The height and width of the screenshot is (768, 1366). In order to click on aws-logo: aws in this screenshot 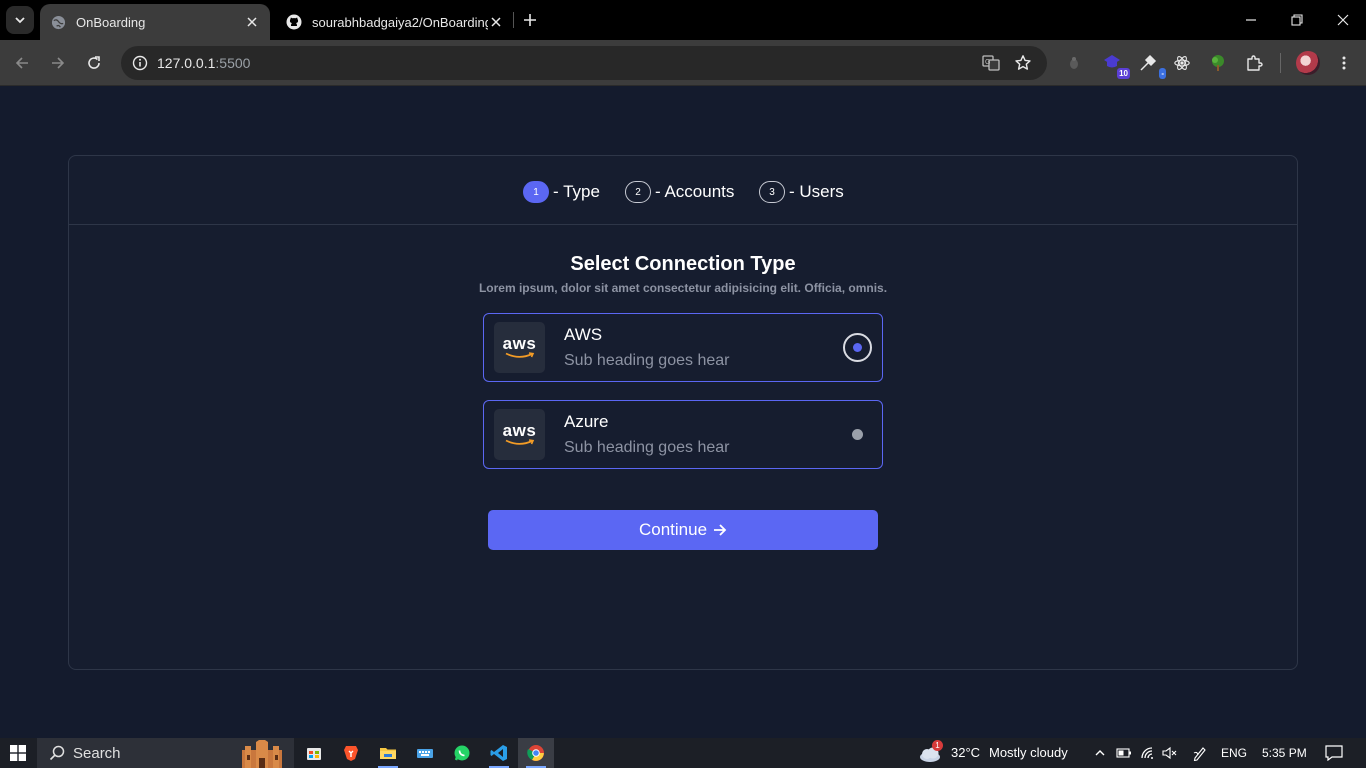, I will do `click(519, 347)`.